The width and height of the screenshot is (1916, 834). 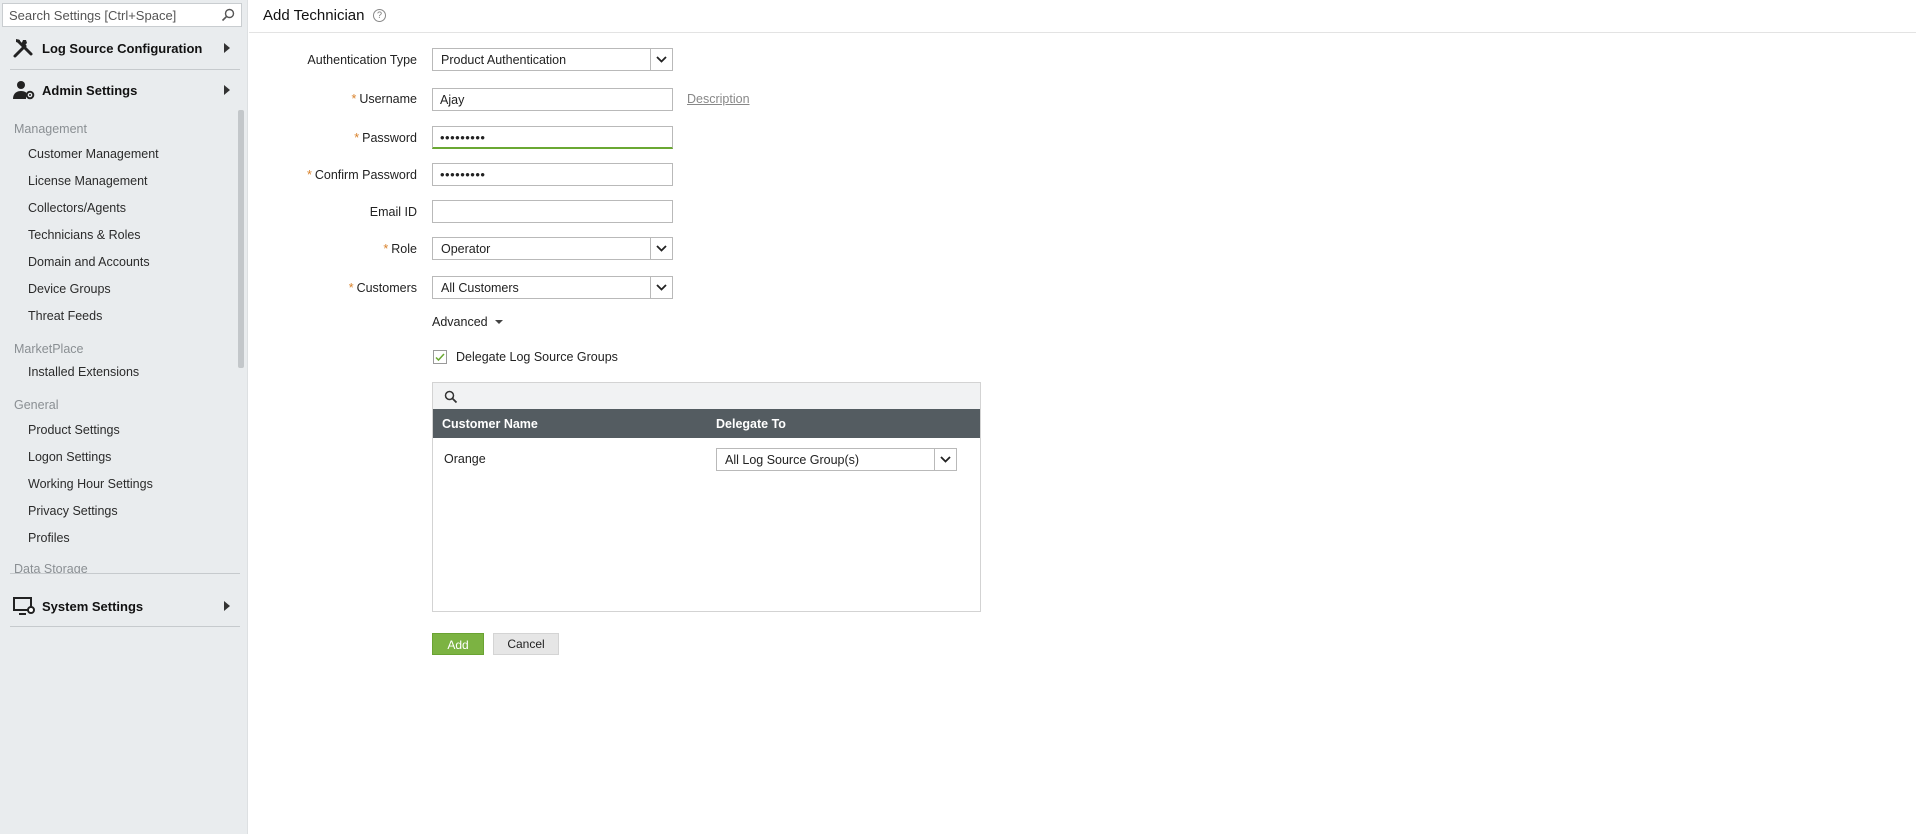 What do you see at coordinates (89, 262) in the screenshot?
I see `sidebar-item-domain-accounts: Domain and Accounts` at bounding box center [89, 262].